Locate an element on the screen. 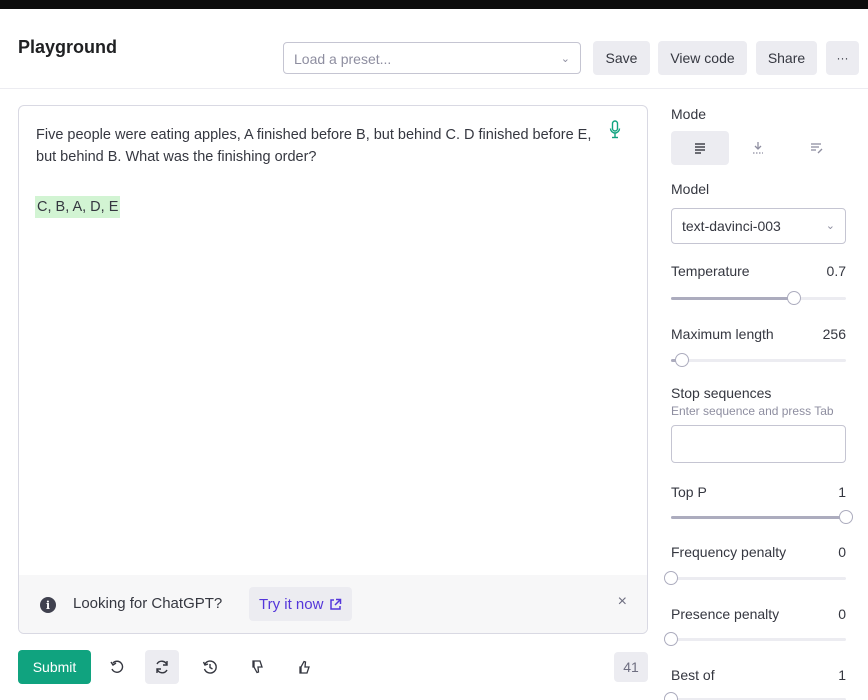 This screenshot has height=700, width=868. best-of-label: Best of is located at coordinates (693, 675).